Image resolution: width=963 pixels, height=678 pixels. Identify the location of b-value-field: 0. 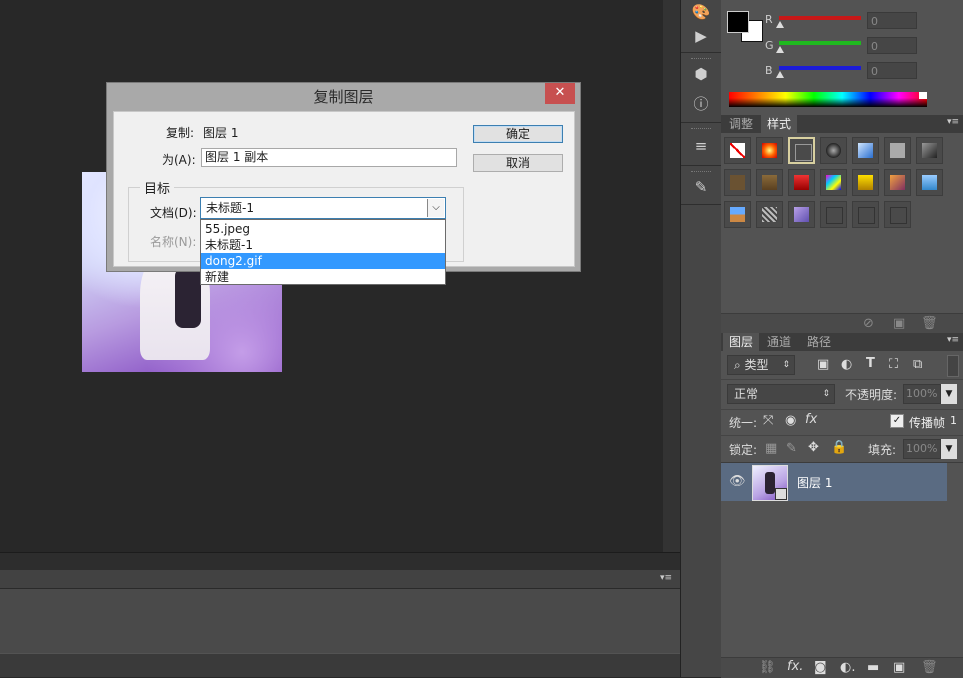
(892, 70).